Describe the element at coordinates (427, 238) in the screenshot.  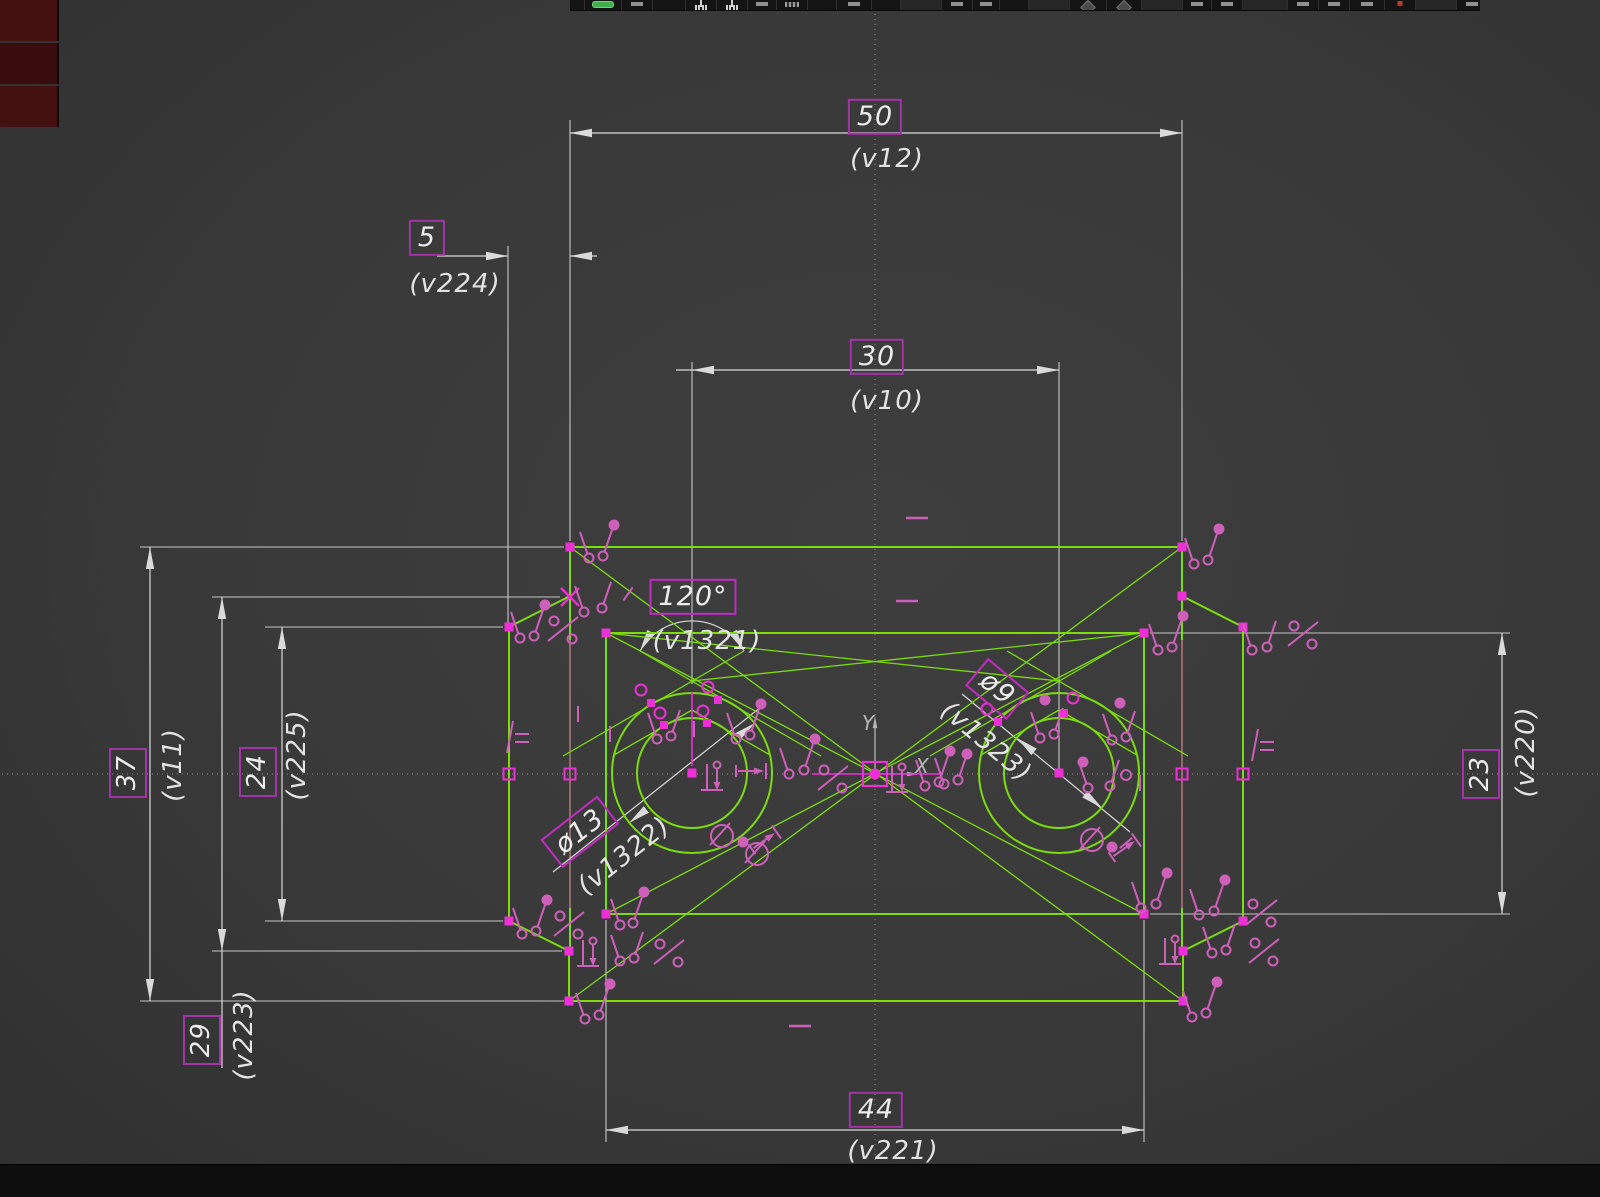
I see `dim-5-value: 5` at that location.